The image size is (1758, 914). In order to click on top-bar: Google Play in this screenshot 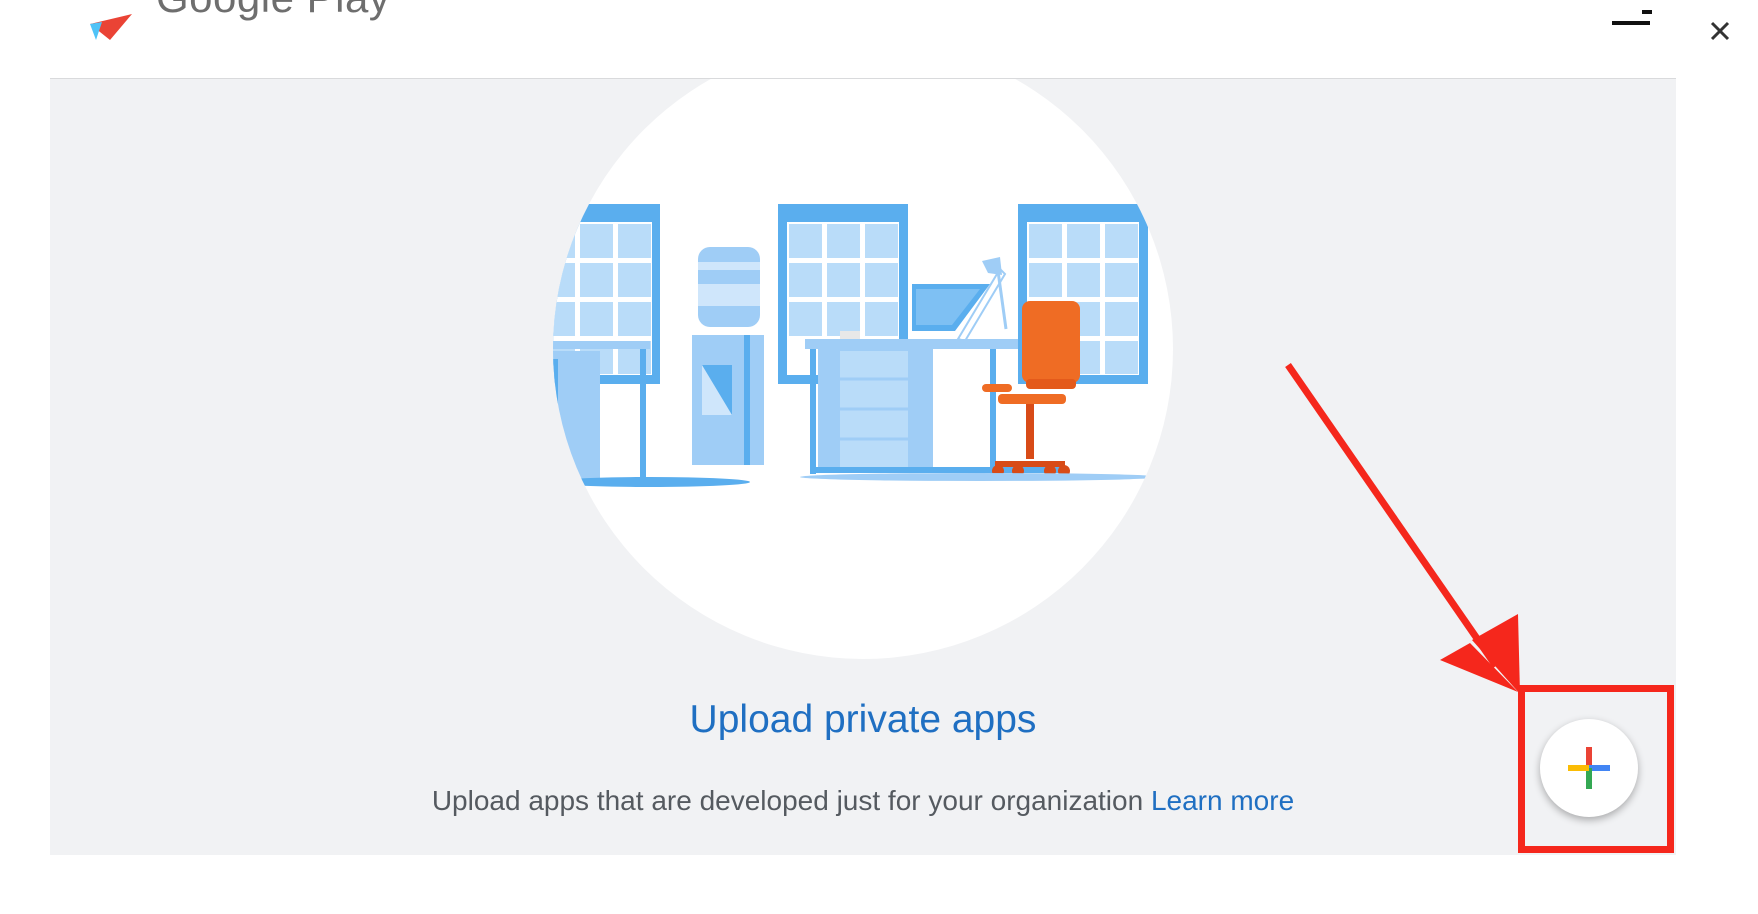, I will do `click(879, 39)`.